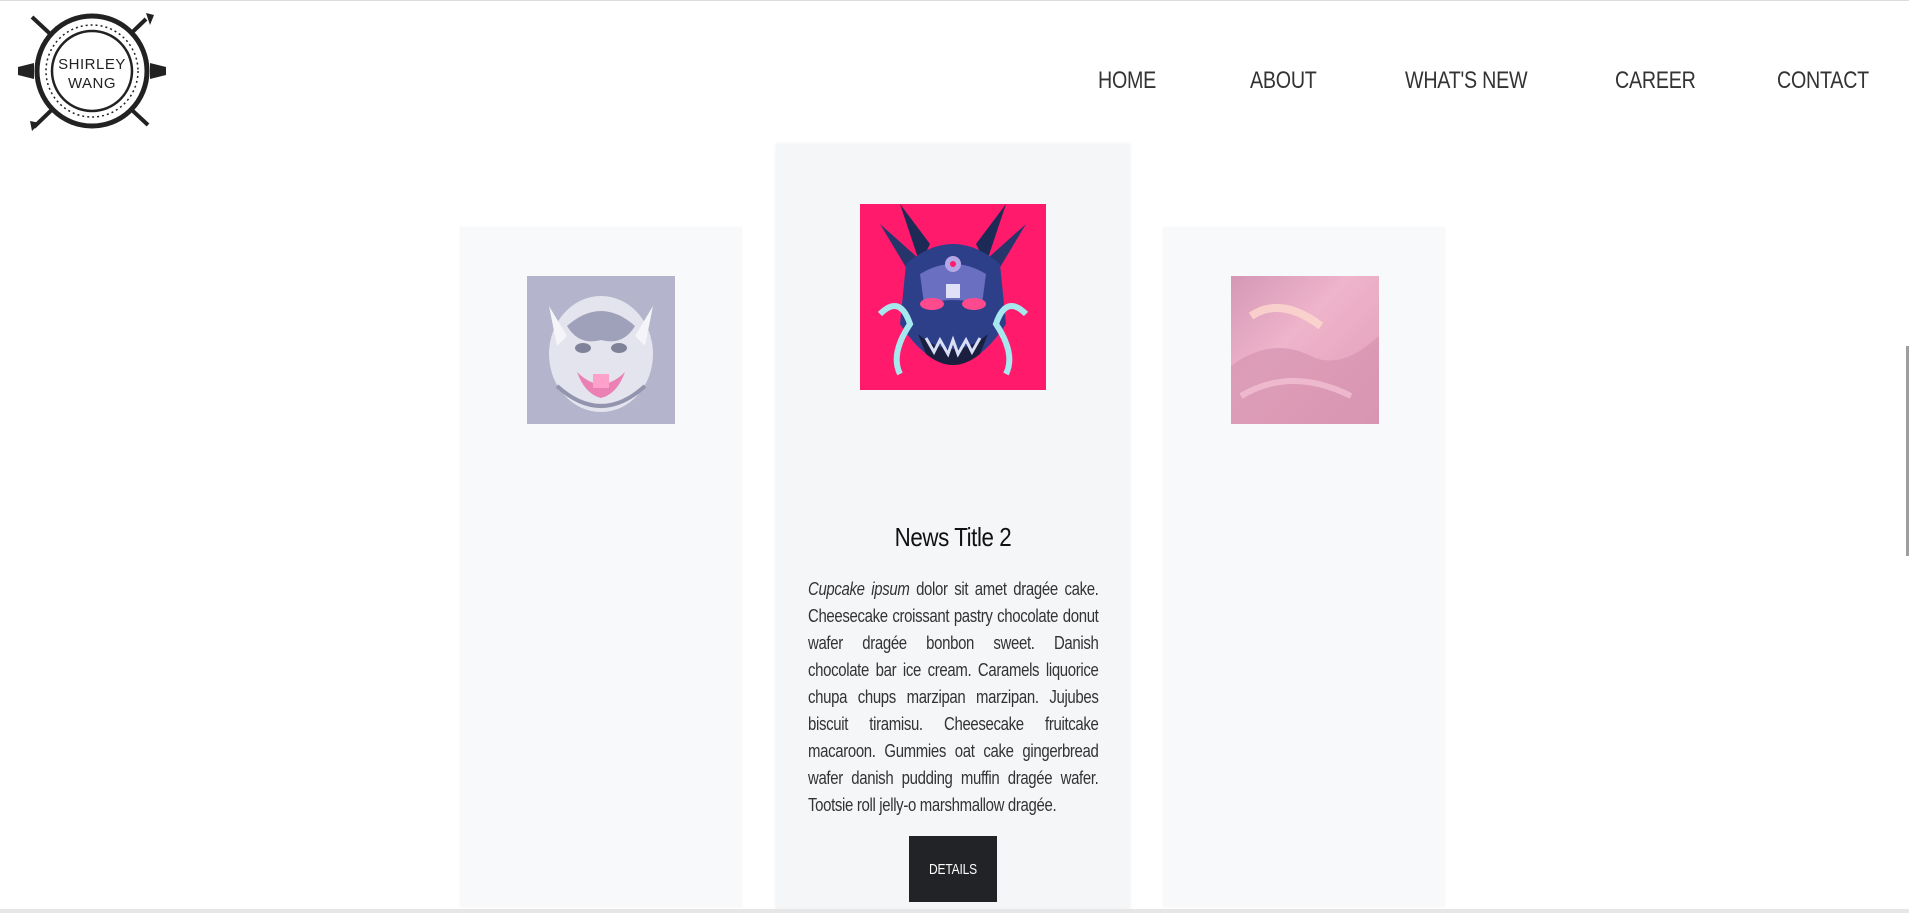  I want to click on logo-line2: WANG, so click(92, 83).